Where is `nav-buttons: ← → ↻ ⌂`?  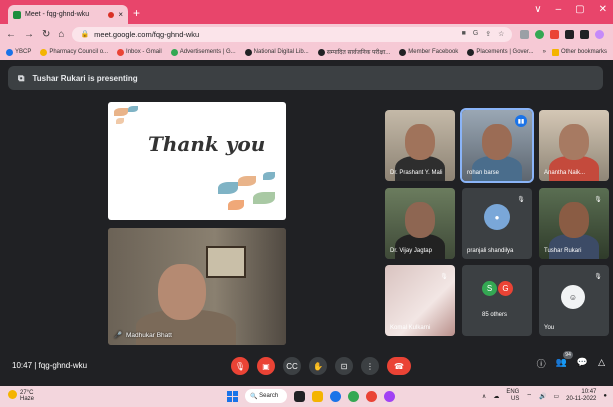 nav-buttons: ← → ↻ ⌂ is located at coordinates (35, 34).